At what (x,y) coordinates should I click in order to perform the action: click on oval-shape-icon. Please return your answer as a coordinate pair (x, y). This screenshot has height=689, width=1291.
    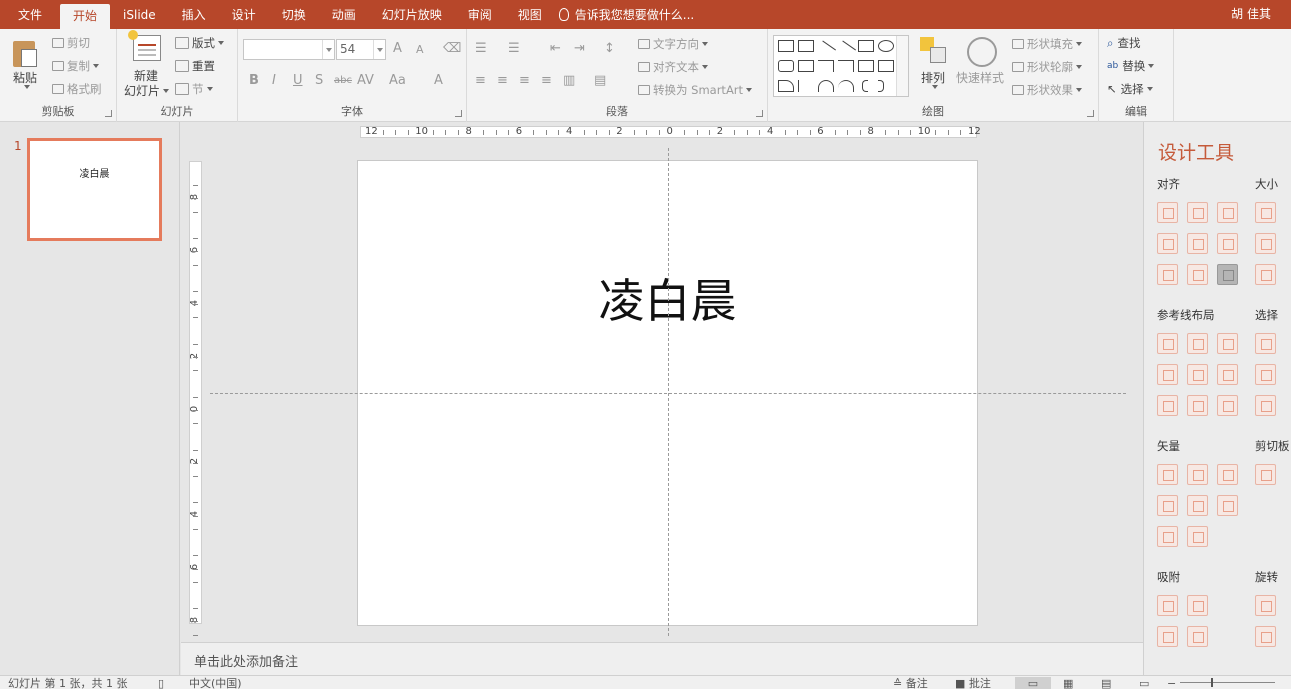
    Looking at the image, I should click on (886, 46).